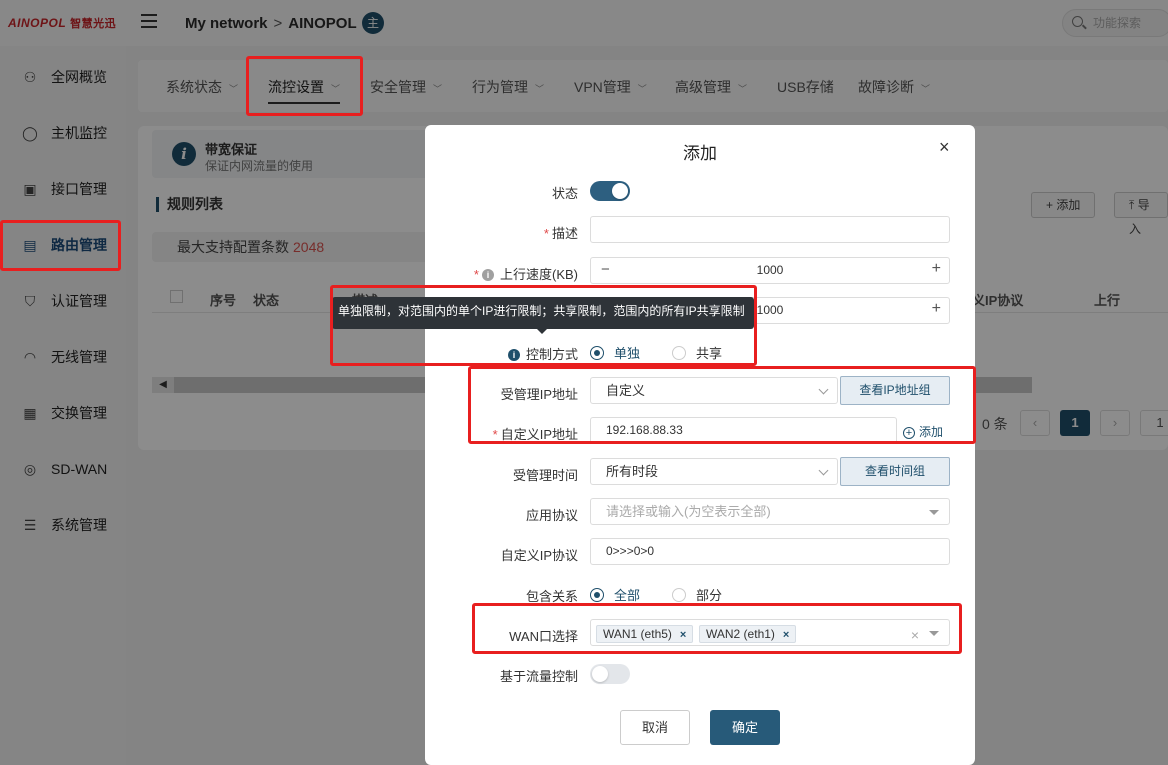 The width and height of the screenshot is (1168, 765). I want to click on desc-input, so click(770, 229).